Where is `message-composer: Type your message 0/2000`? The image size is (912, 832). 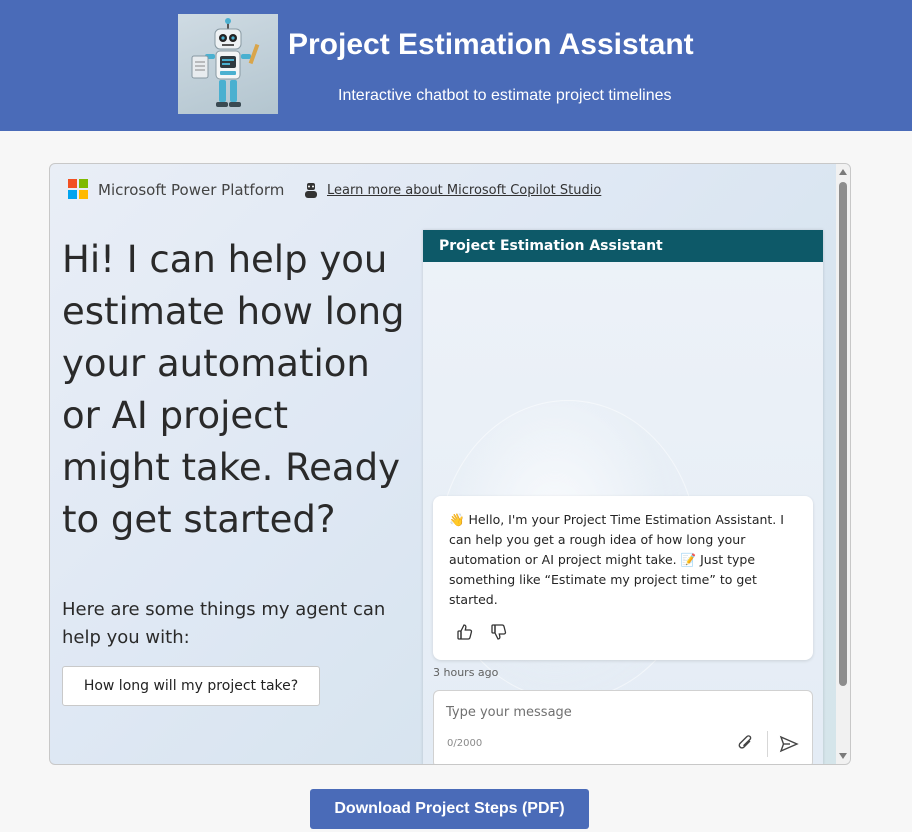 message-composer: Type your message 0/2000 is located at coordinates (623, 727).